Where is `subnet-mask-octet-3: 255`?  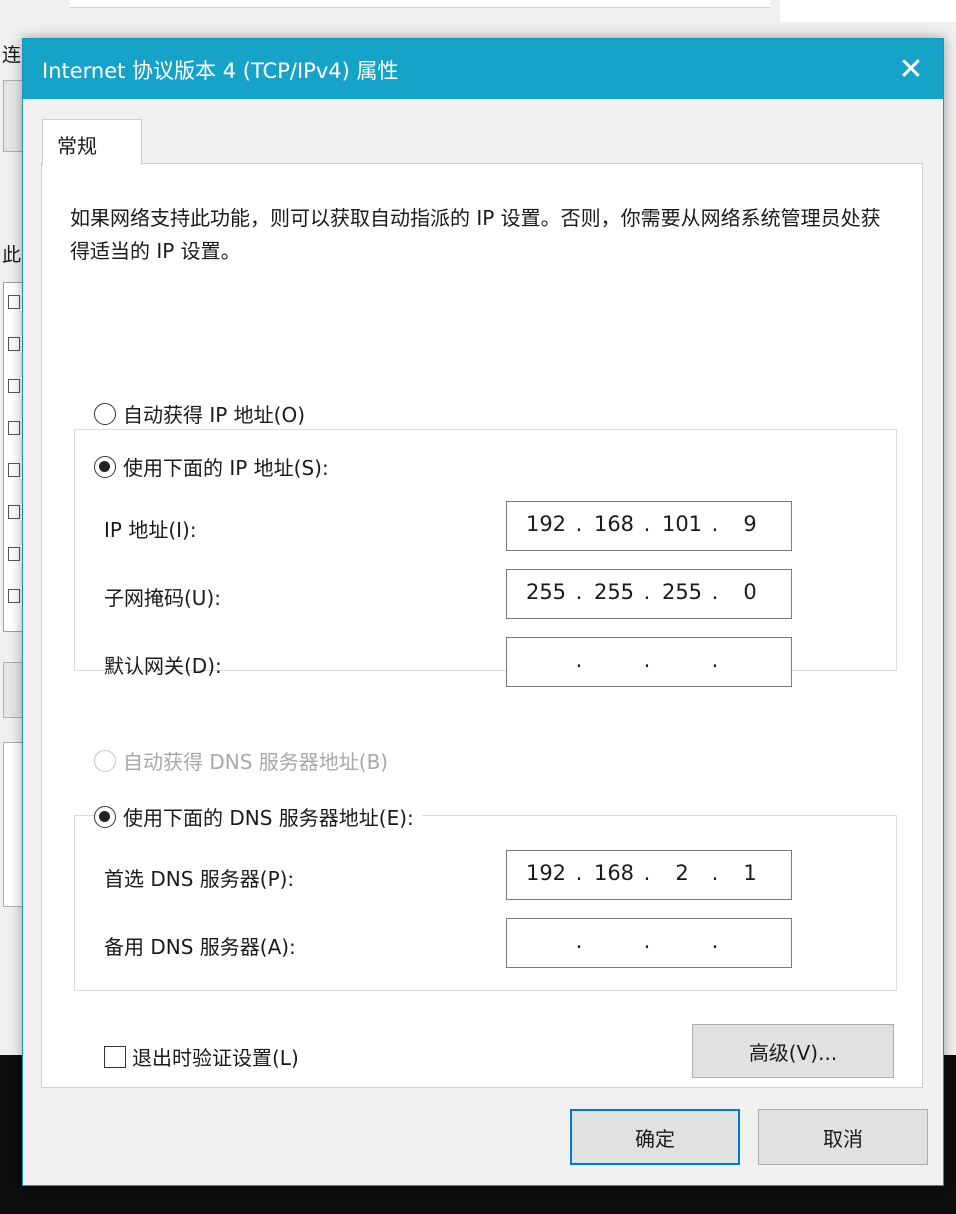
subnet-mask-octet-3: 255 is located at coordinates (682, 594).